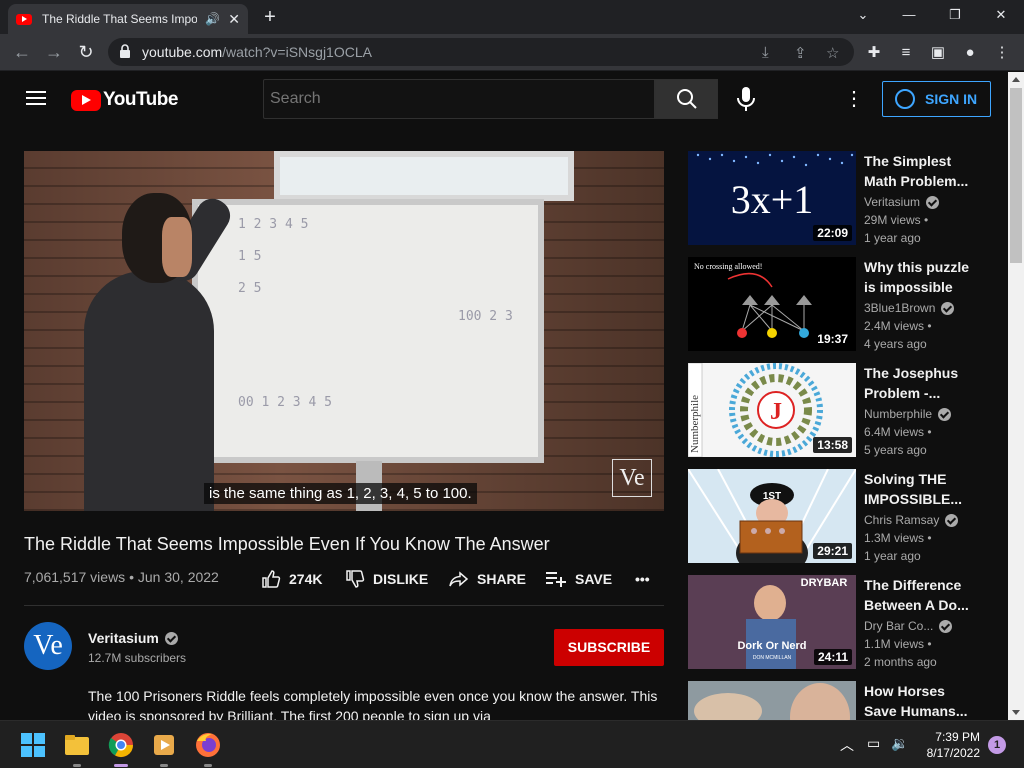 This screenshot has height=768, width=1024. What do you see at coordinates (955, 15) in the screenshot?
I see `restore-button: ❐` at bounding box center [955, 15].